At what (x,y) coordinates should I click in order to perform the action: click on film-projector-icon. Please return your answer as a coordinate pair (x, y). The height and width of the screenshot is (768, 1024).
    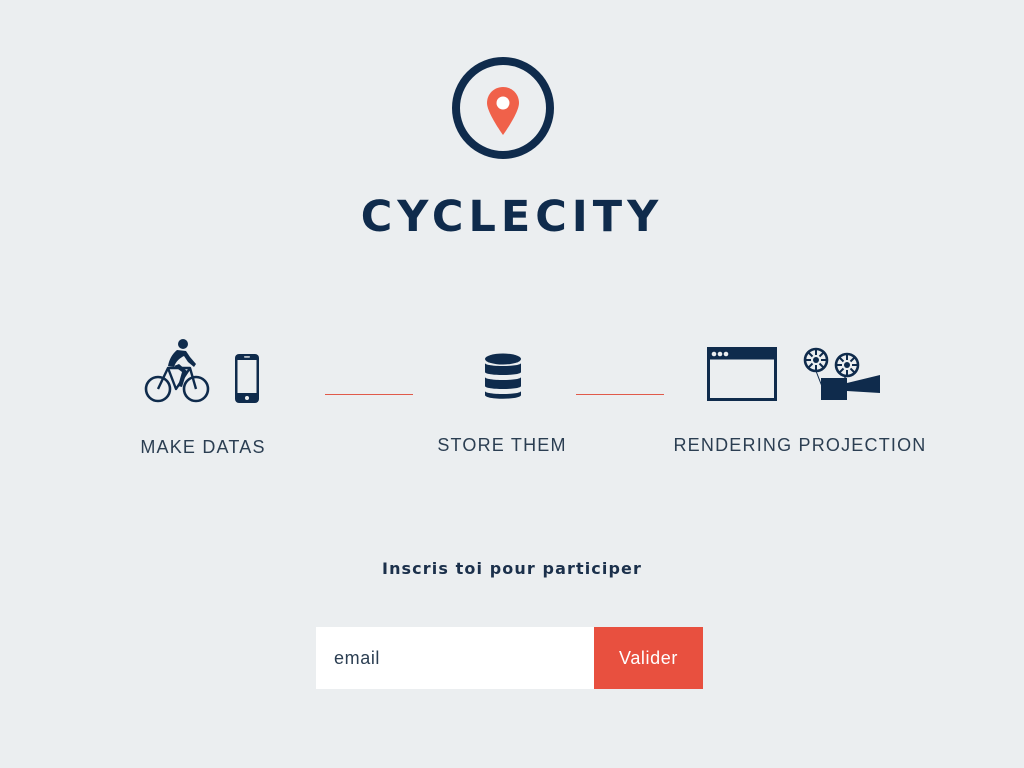
    Looking at the image, I should click on (841, 373).